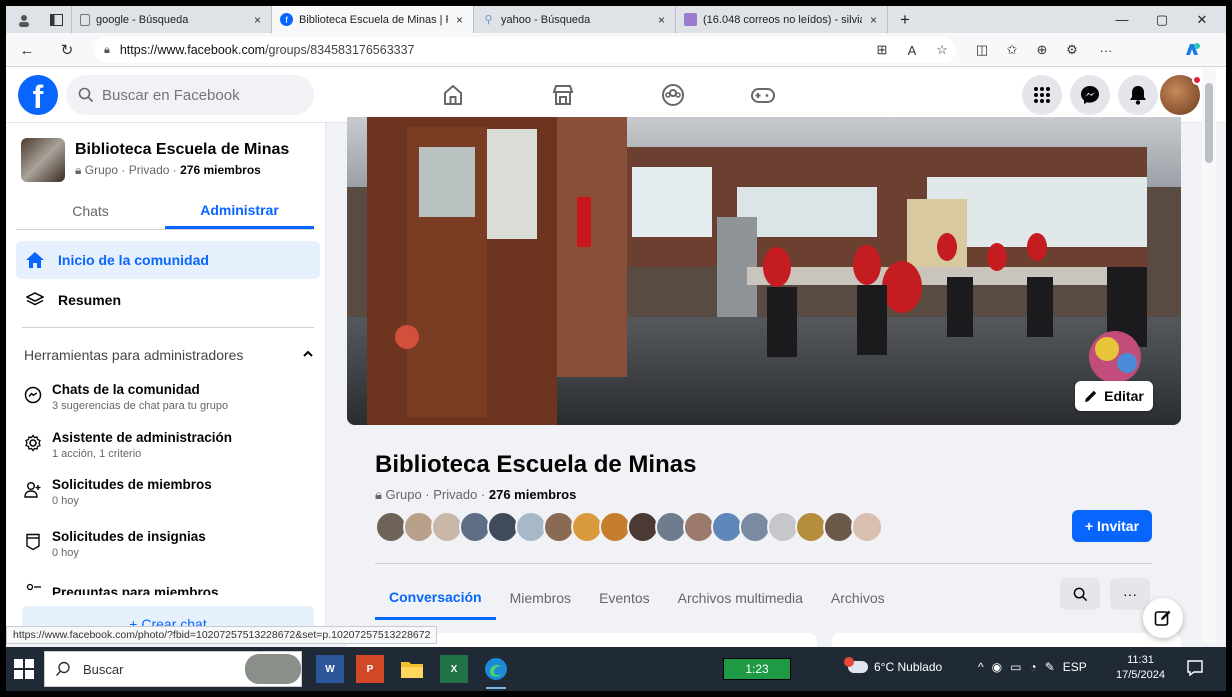 The width and height of the screenshot is (1232, 697). Describe the element at coordinates (908, 667) in the screenshot. I see `weather-label: 6°C Nublado` at that location.